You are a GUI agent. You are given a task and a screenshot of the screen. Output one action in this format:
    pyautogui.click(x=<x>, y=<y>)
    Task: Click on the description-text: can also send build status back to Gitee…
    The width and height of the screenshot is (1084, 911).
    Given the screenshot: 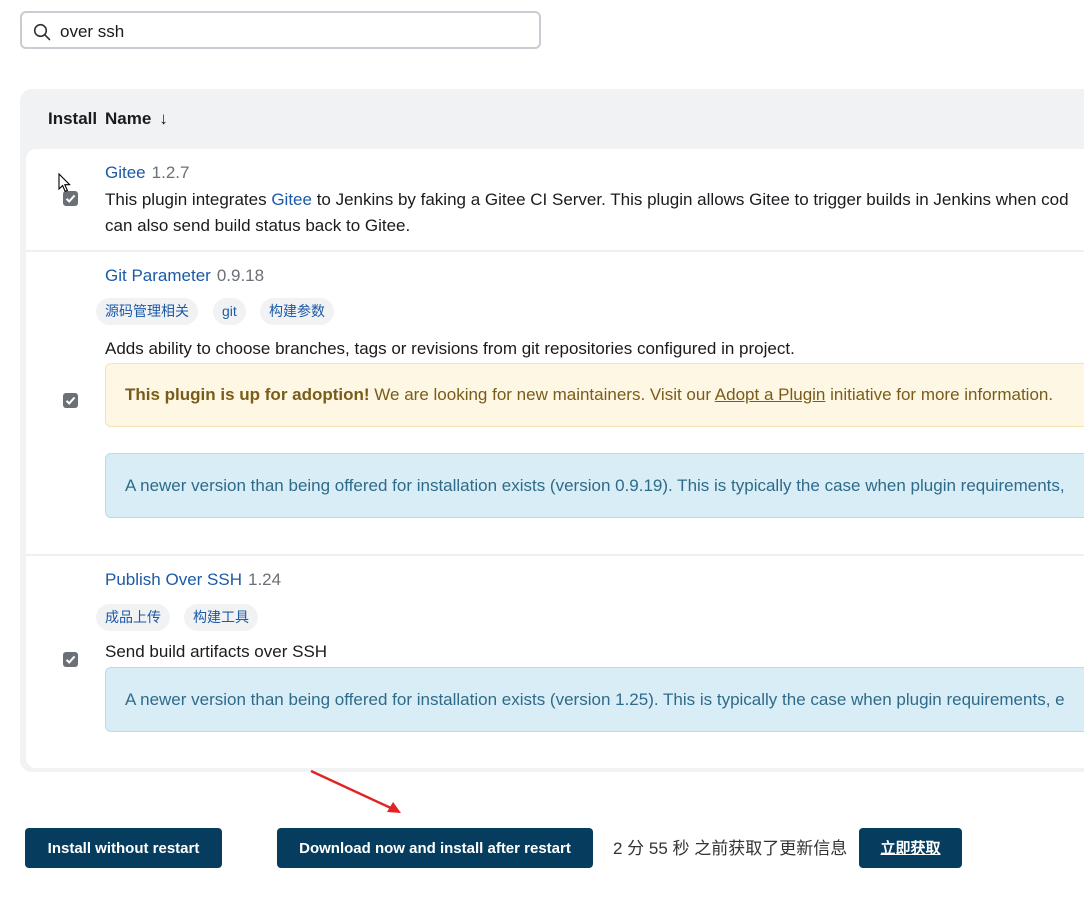 What is the action you would take?
    pyautogui.click(x=258, y=225)
    